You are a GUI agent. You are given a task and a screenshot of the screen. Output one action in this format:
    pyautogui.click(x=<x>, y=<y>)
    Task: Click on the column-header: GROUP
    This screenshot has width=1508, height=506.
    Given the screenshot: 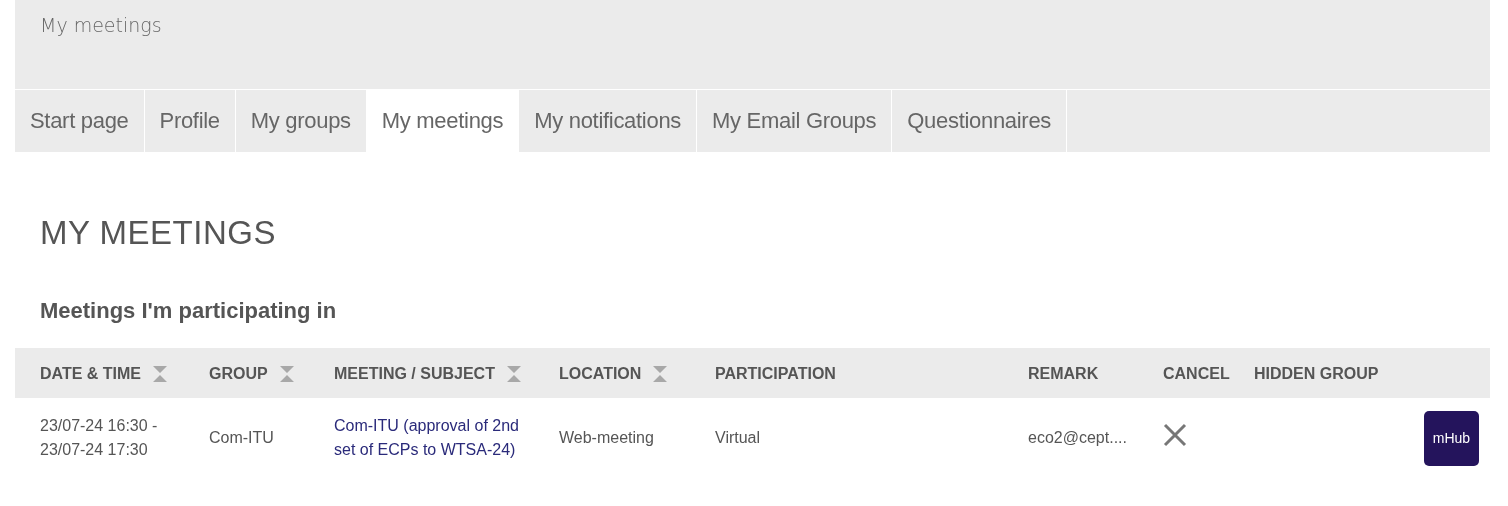 What is the action you would take?
    pyautogui.click(x=251, y=373)
    